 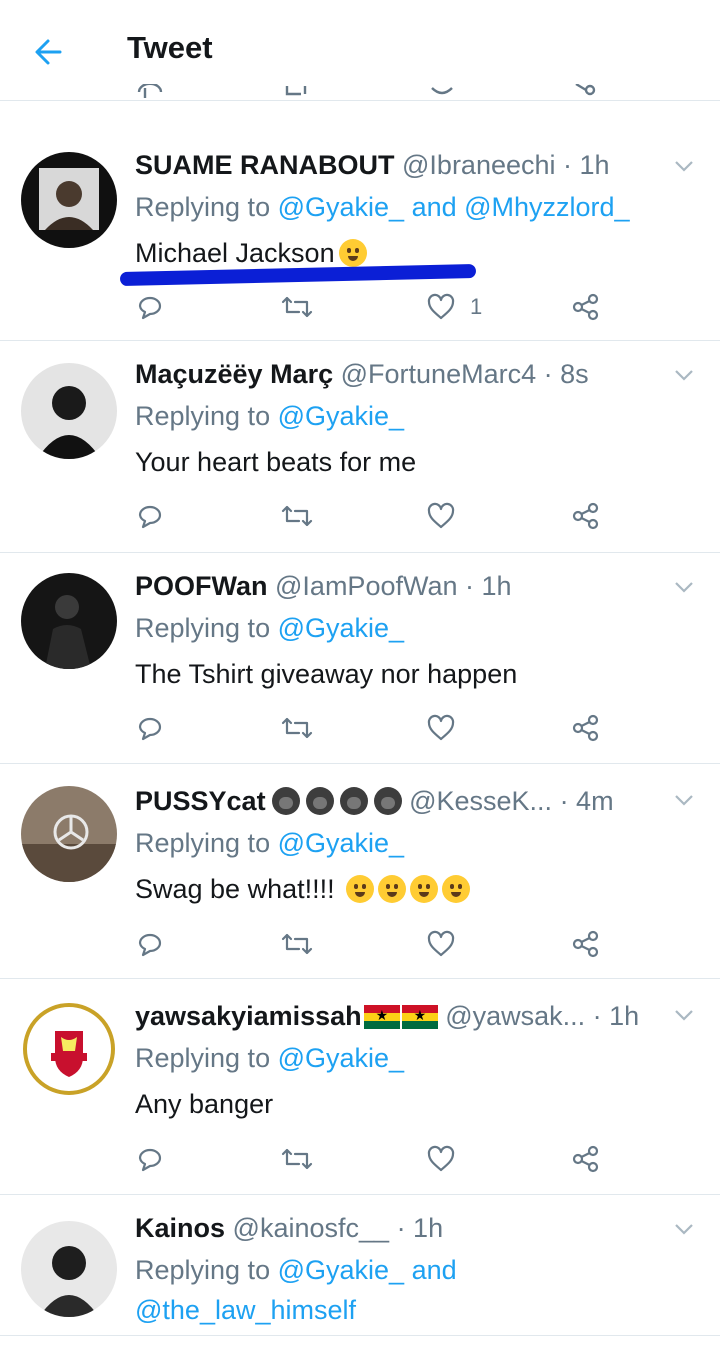 What do you see at coordinates (248, 1016) in the screenshot?
I see `display-name: yawsakyiamissah` at bounding box center [248, 1016].